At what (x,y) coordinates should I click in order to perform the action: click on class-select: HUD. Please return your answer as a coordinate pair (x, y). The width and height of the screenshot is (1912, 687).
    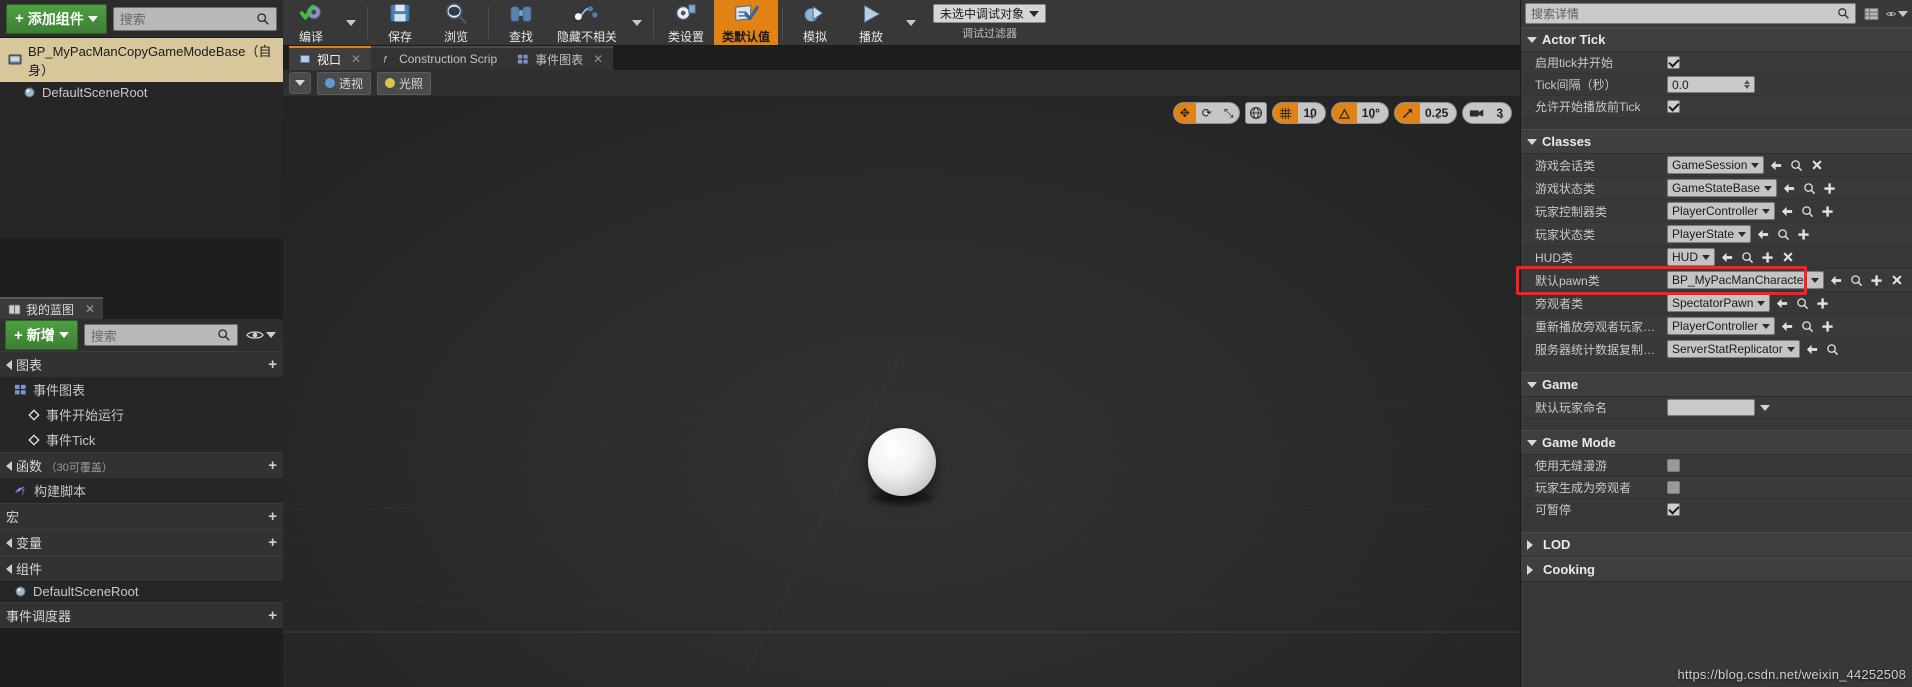
    Looking at the image, I should click on (1691, 257).